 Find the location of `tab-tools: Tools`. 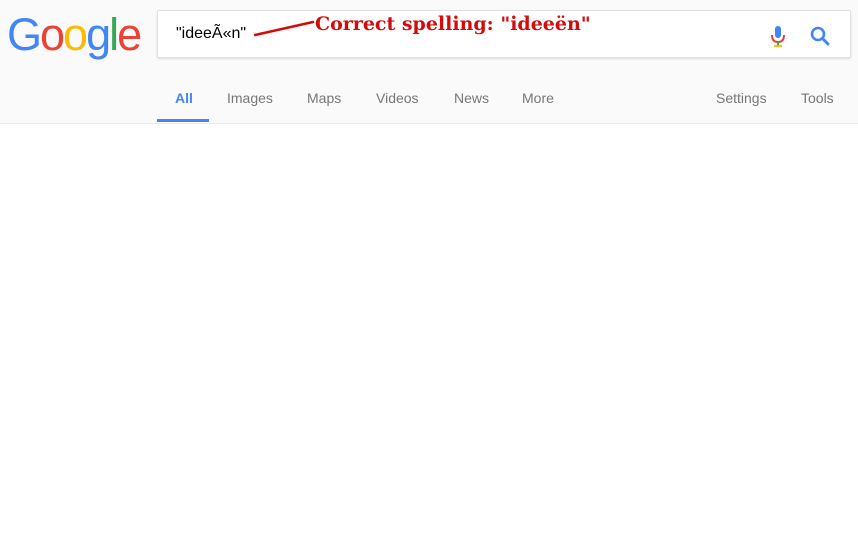

tab-tools: Tools is located at coordinates (817, 98).